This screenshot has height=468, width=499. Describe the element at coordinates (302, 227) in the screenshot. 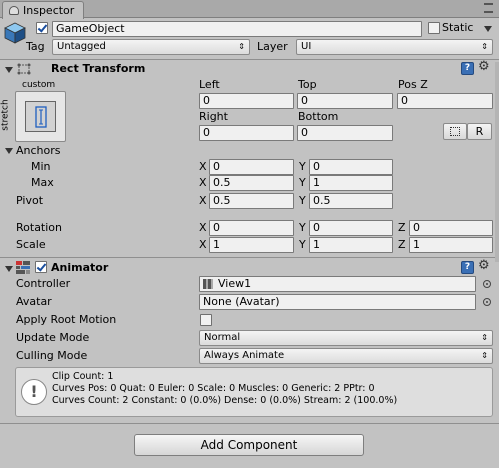

I see `rotation-y-axis-label: Y` at that location.